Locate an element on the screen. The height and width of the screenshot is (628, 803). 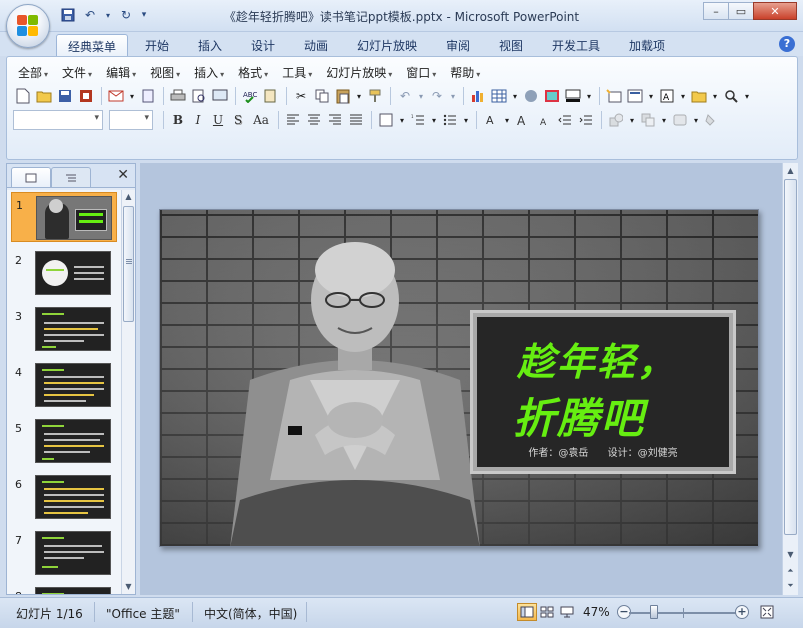
menu-view: 视图 ▾ is located at coordinates (165, 72).